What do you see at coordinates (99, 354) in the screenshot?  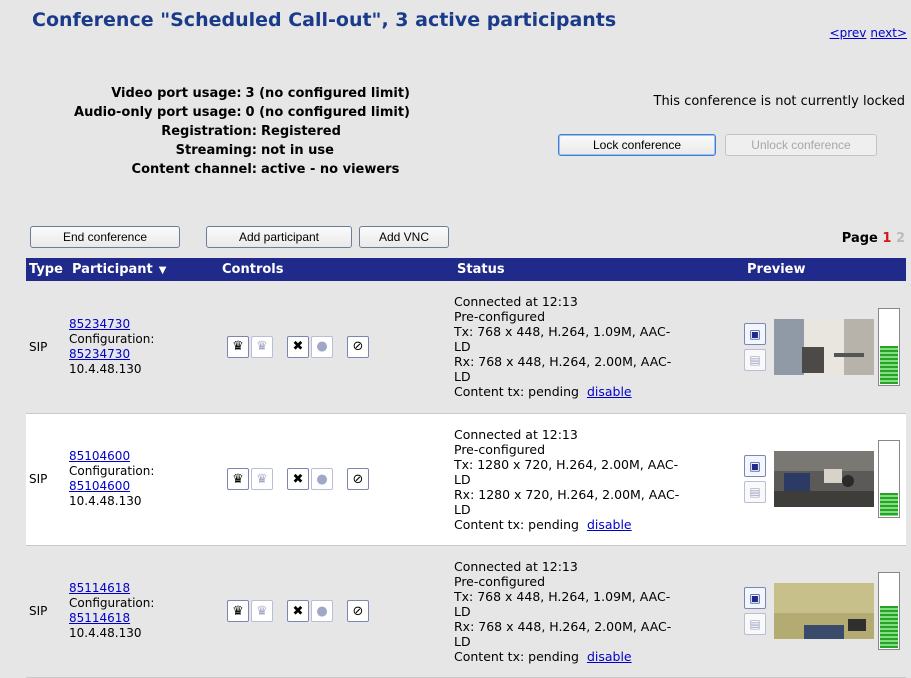 I see `config-link: 85234730` at bounding box center [99, 354].